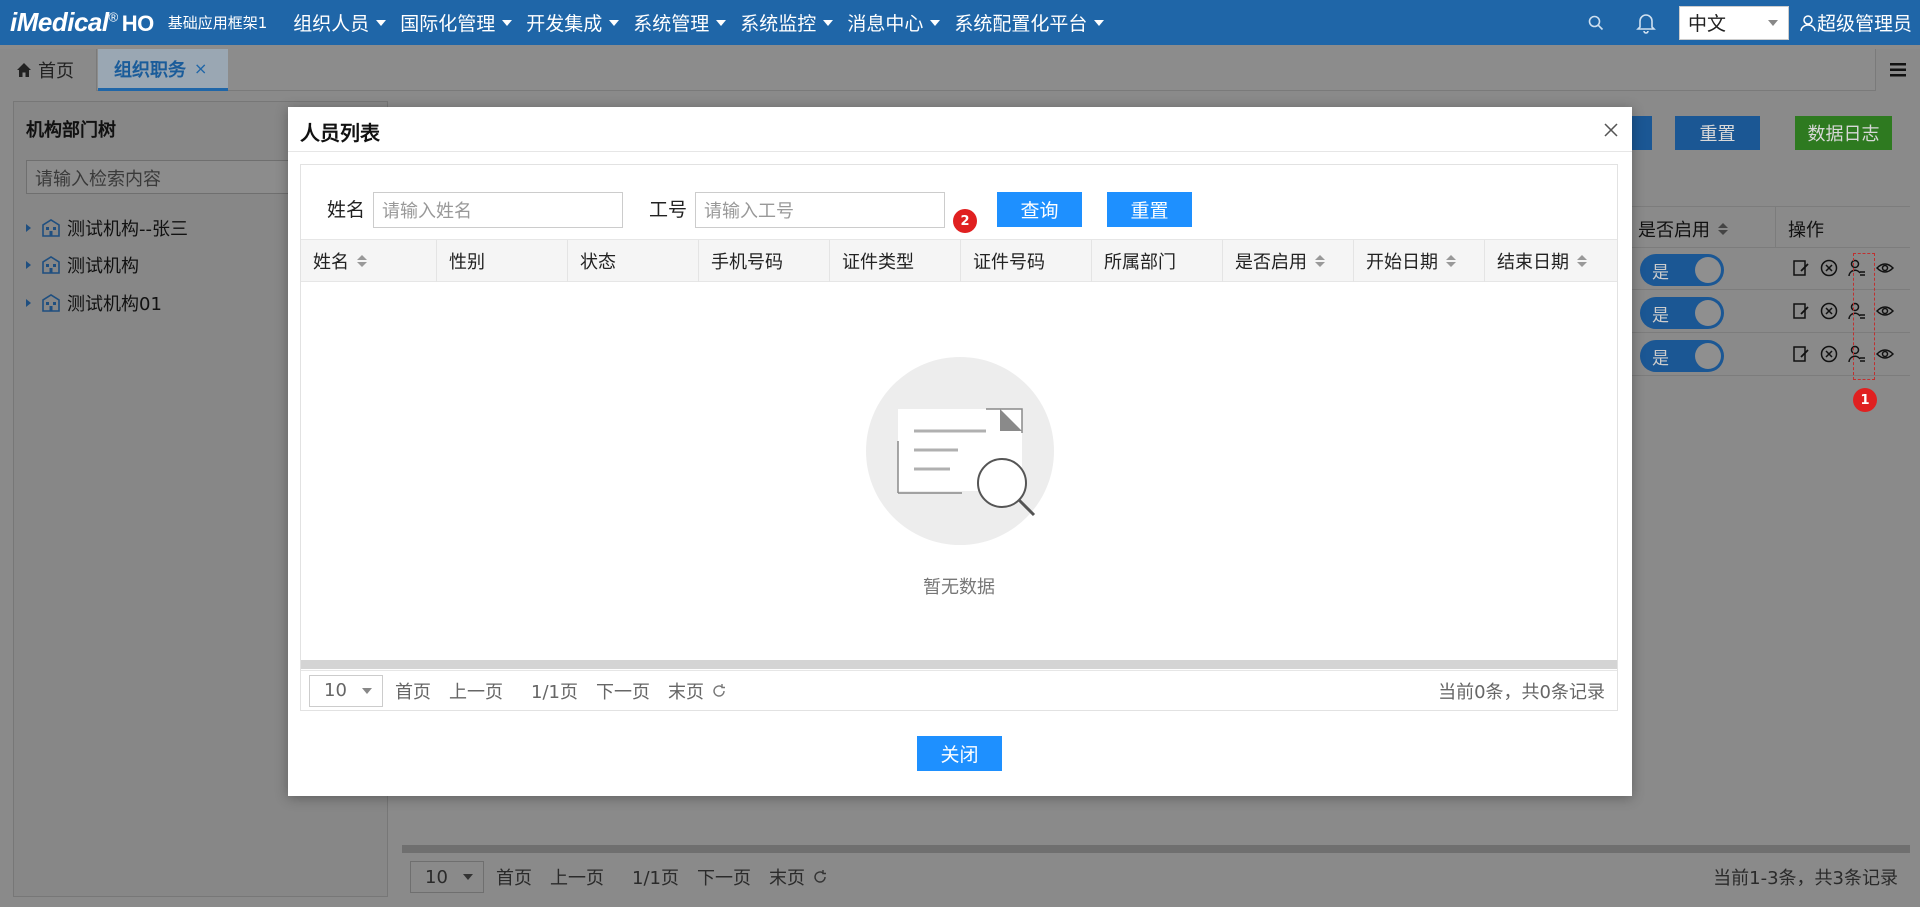 This screenshot has width=1920, height=907. Describe the element at coordinates (1855, 22) in the screenshot. I see `user-menu: 超级管理员` at that location.